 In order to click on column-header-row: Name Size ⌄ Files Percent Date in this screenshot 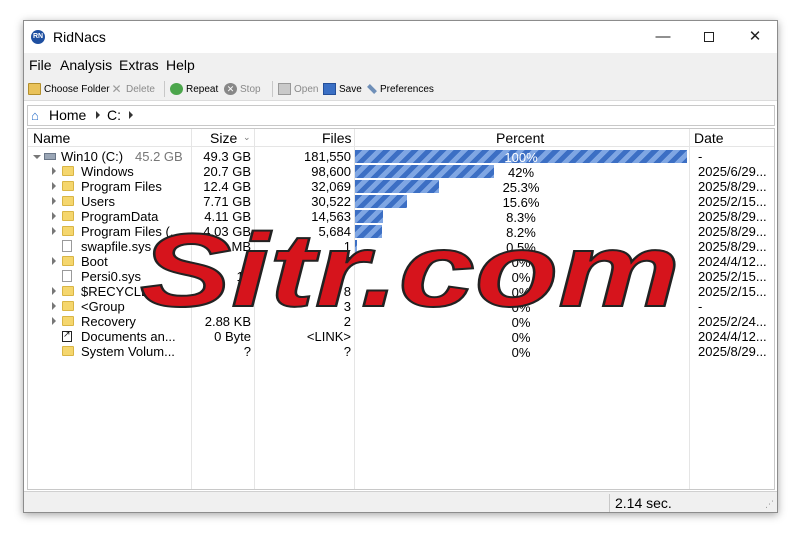, I will do `click(401, 138)`.